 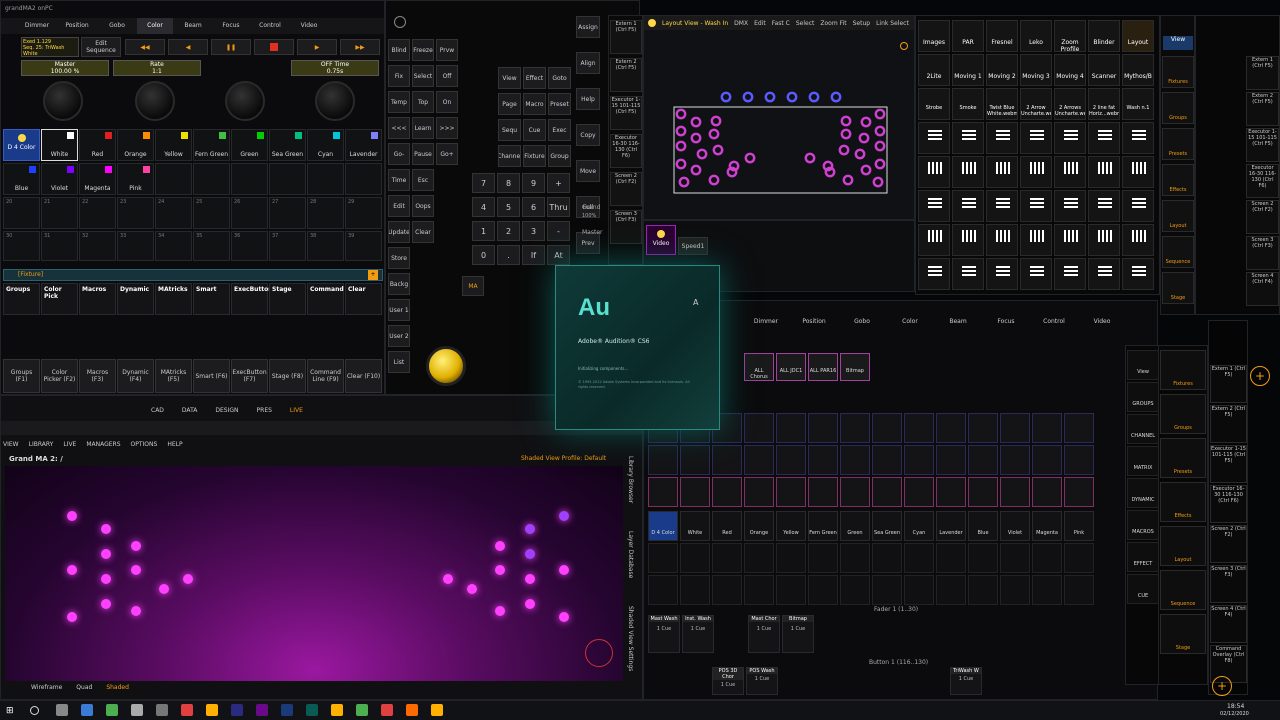 What do you see at coordinates (791, 367) in the screenshot?
I see `layout-cell: ALL JDC1` at bounding box center [791, 367].